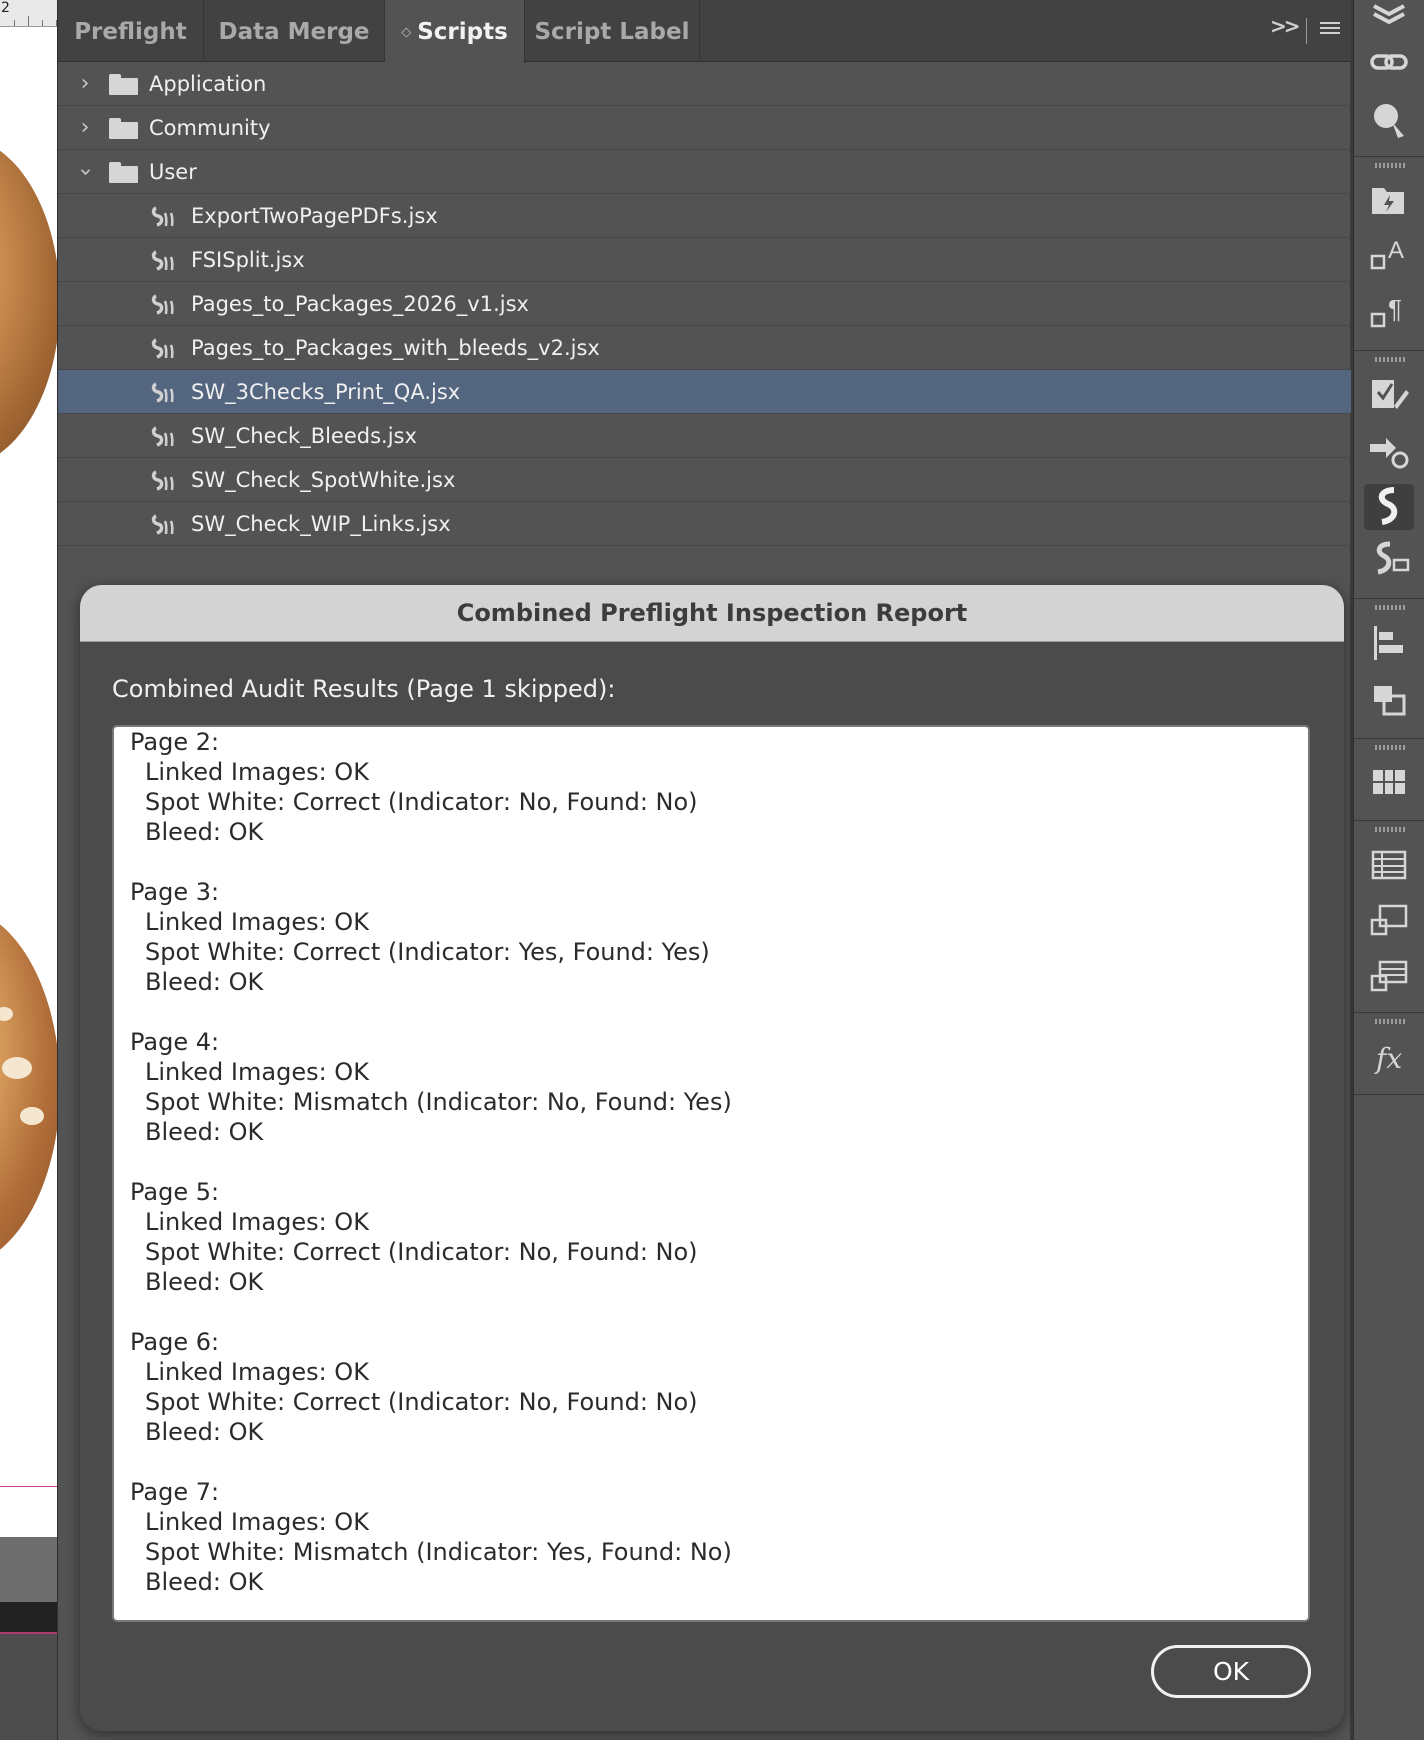  Describe the element at coordinates (208, 84) in the screenshot. I see `folder-label: Application` at that location.